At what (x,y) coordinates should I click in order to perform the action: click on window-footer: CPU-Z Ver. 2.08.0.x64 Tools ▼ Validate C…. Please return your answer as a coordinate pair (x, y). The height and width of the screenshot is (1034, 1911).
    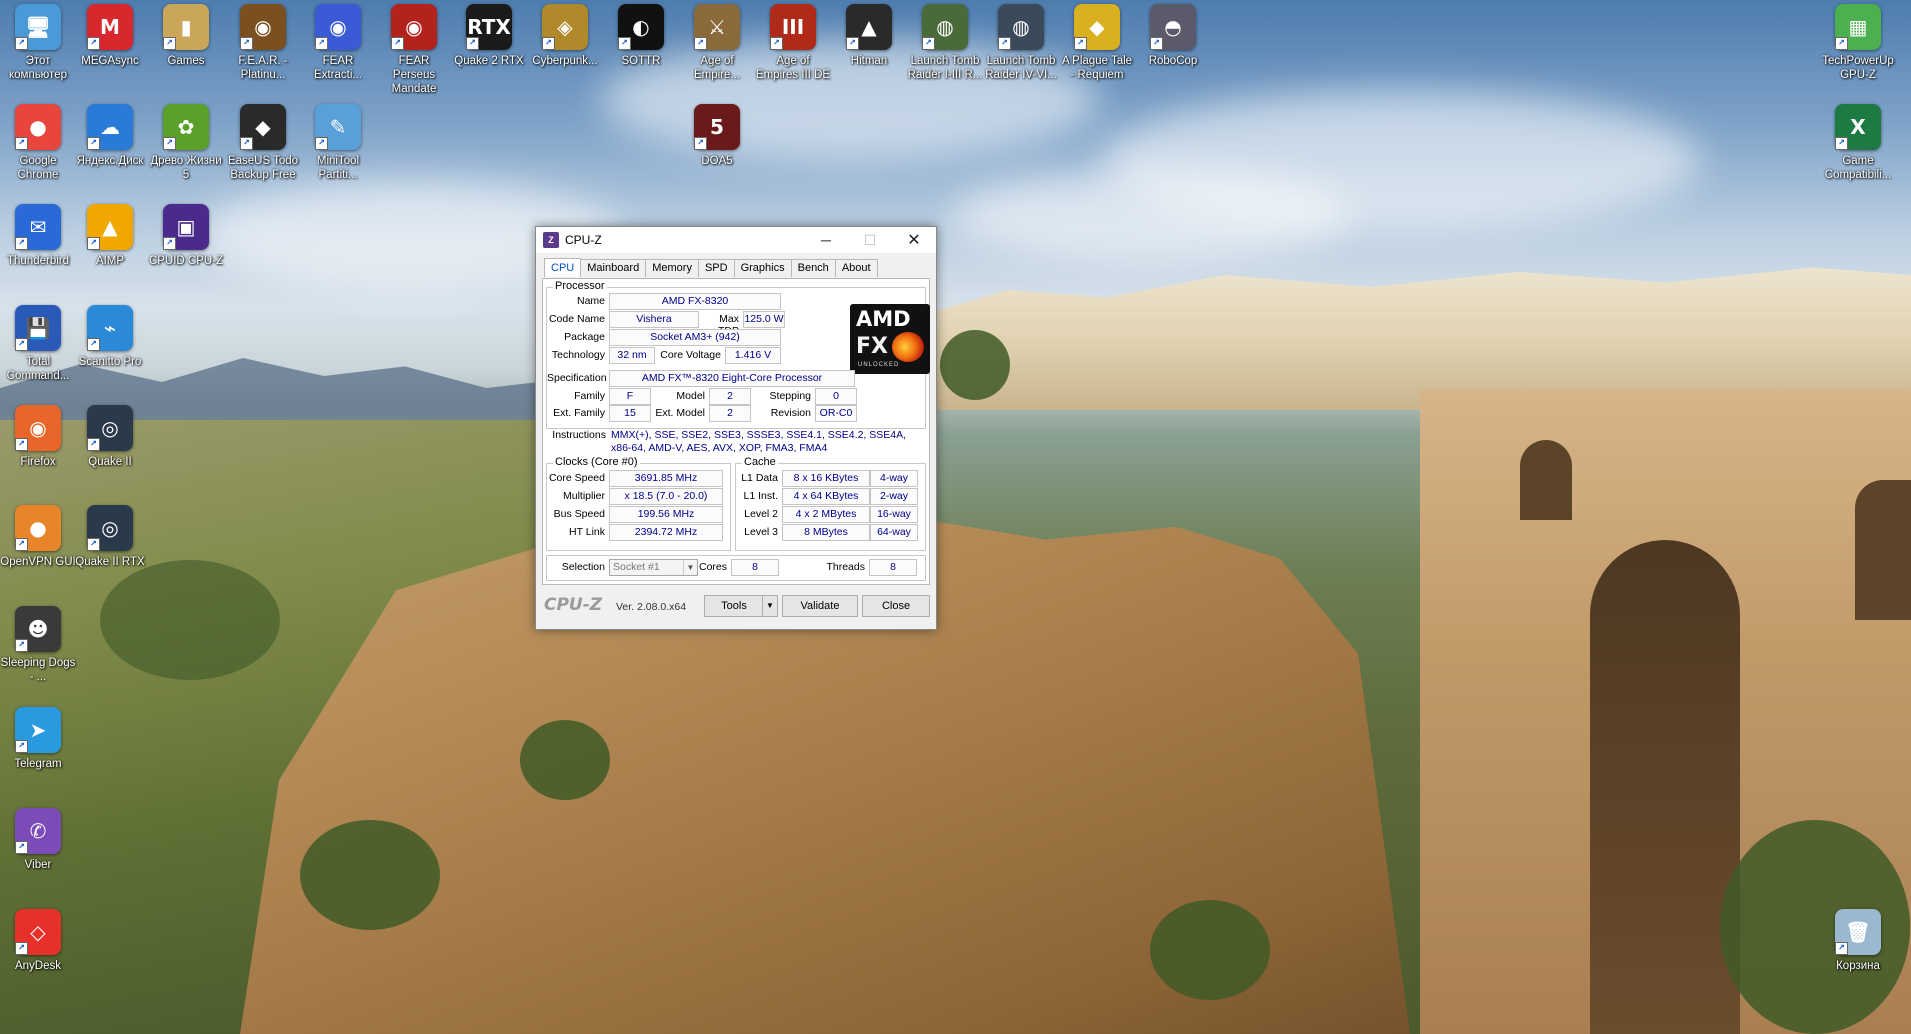
    Looking at the image, I should click on (736, 607).